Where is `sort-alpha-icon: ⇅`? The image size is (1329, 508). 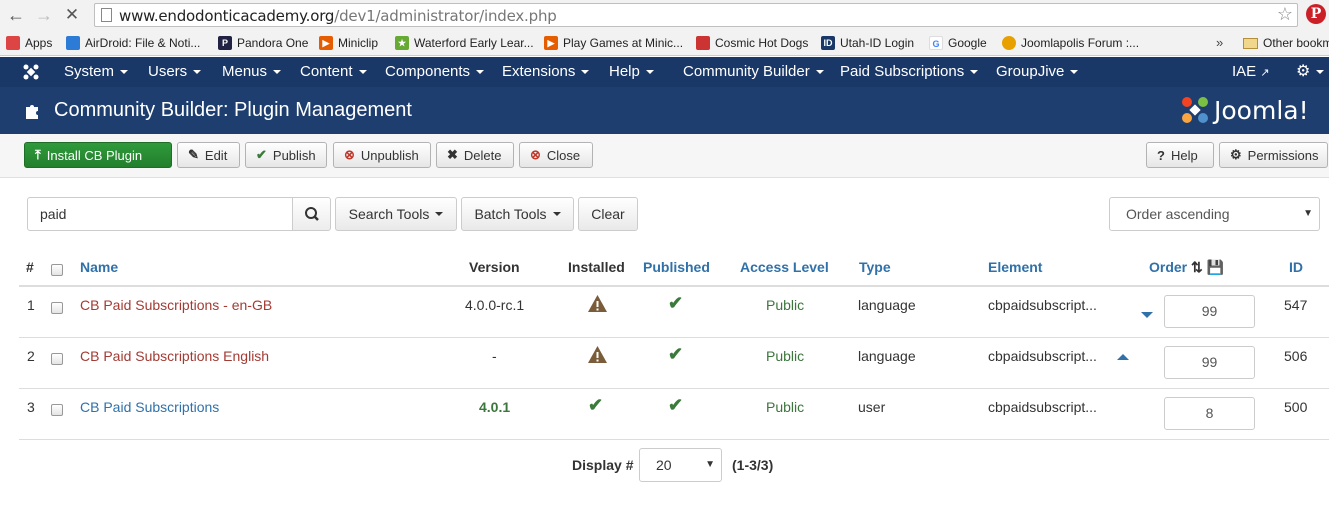 sort-alpha-icon: ⇅ is located at coordinates (1197, 267).